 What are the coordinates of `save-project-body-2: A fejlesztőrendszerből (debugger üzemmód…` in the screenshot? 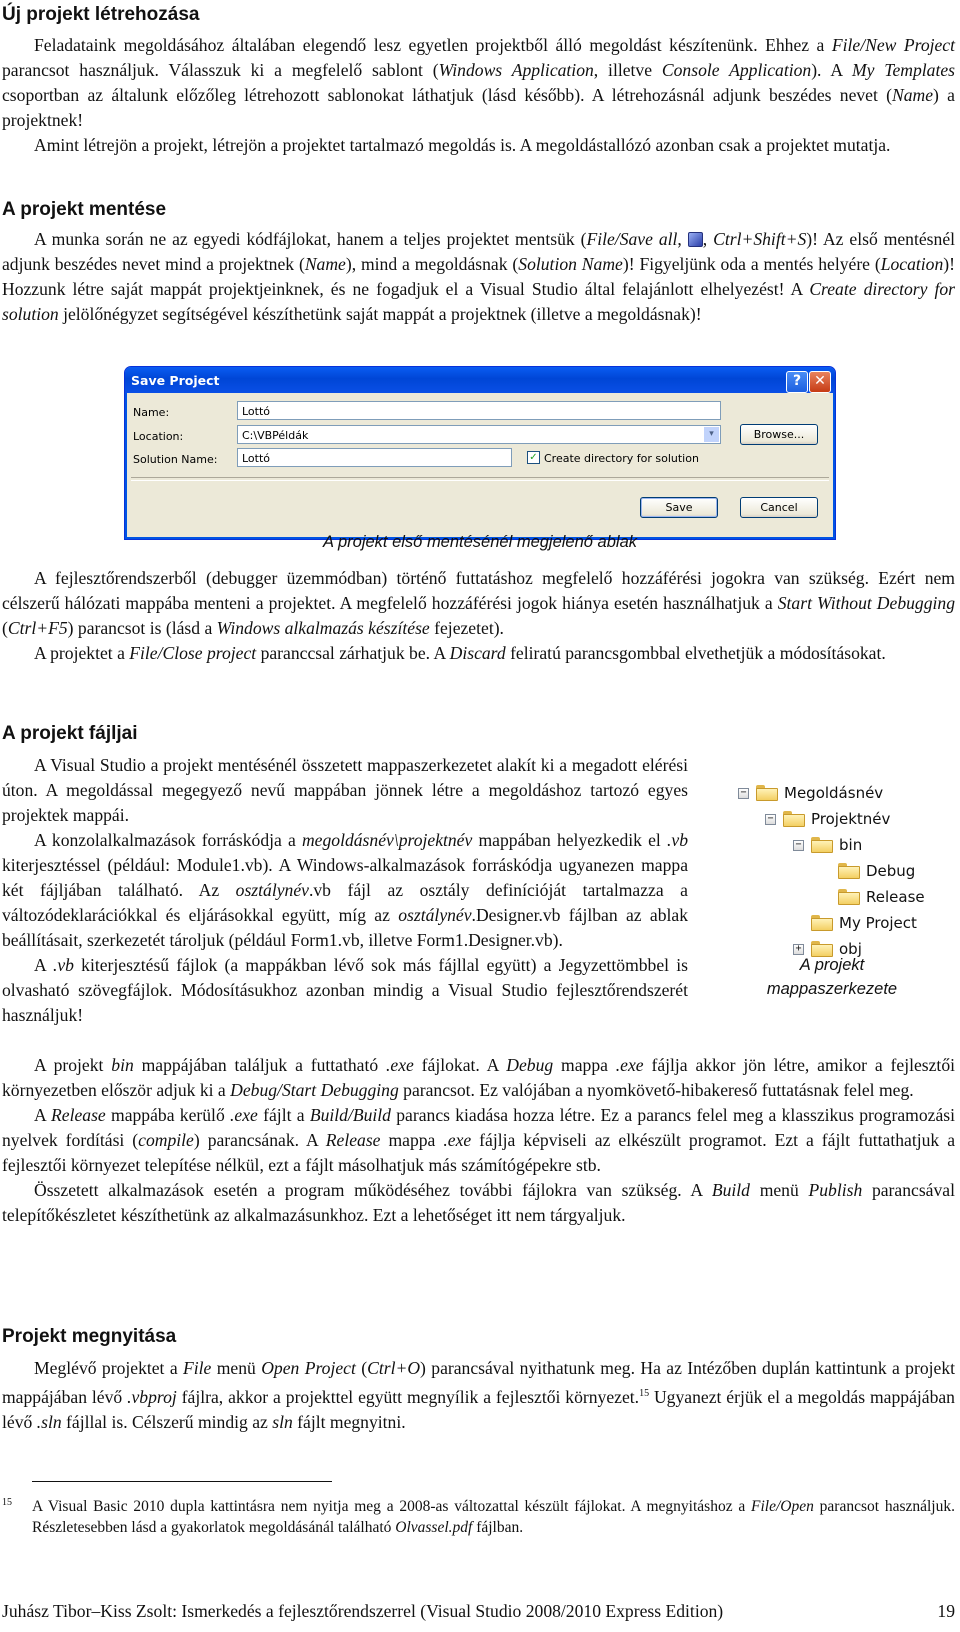 It's located at (478, 616).